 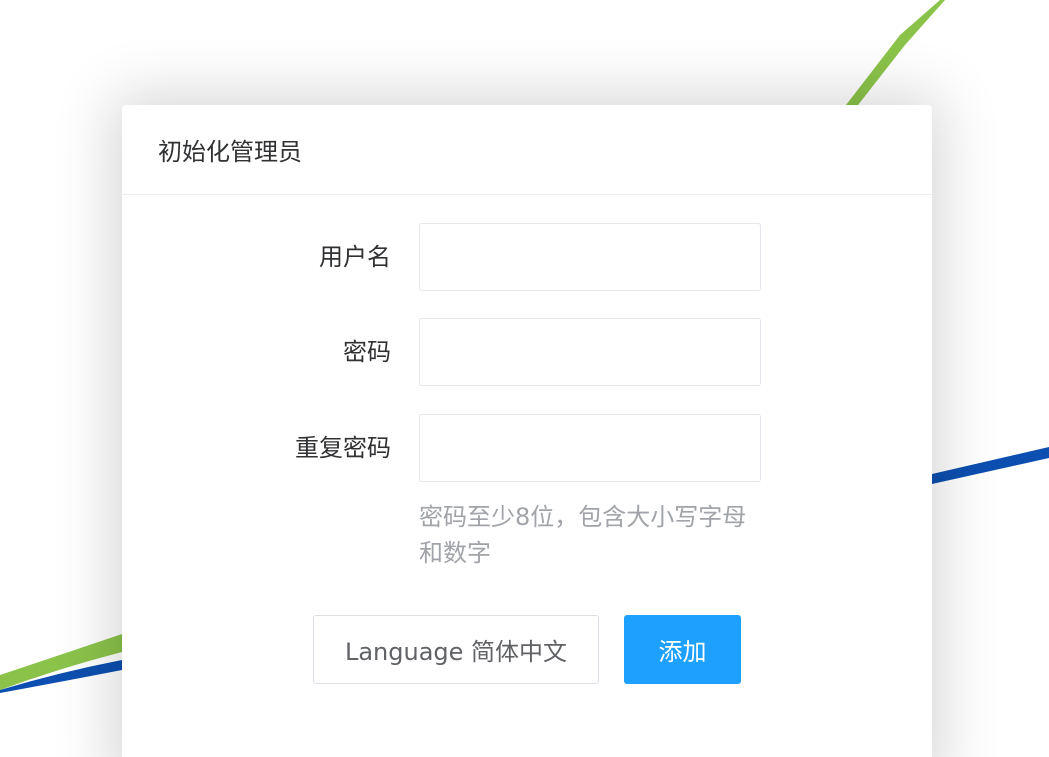 I want to click on username-label: 用户名, so click(x=355, y=257).